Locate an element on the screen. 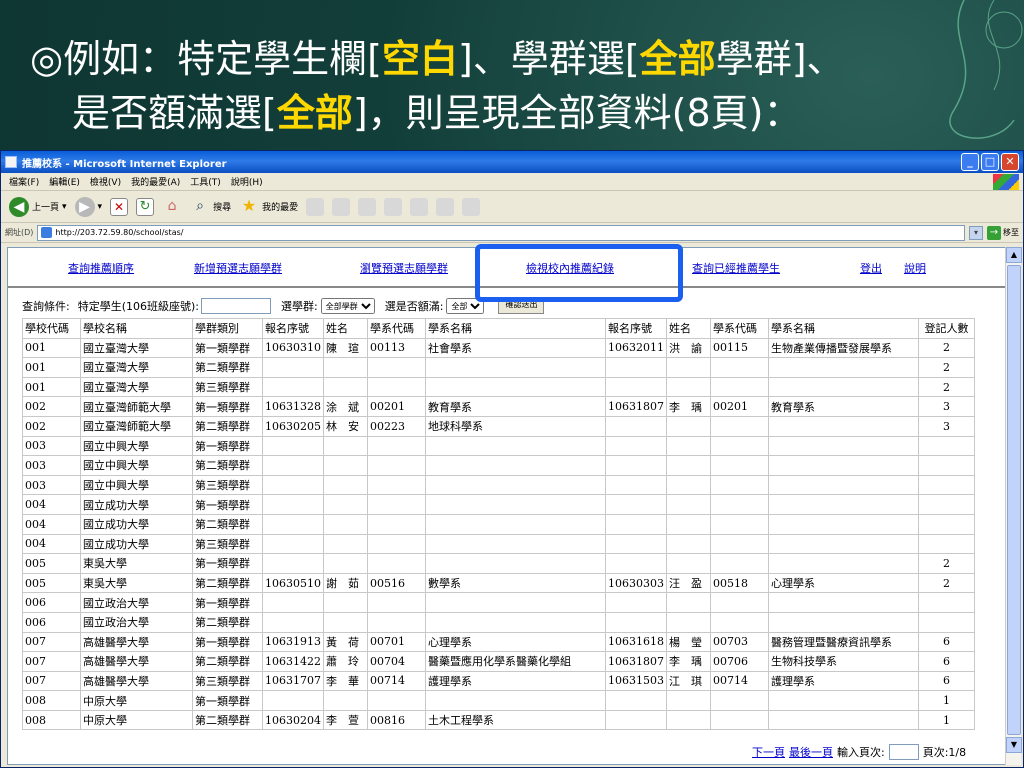 The image size is (1024, 768). menu-tools: 工具(T) is located at coordinates (205, 181).